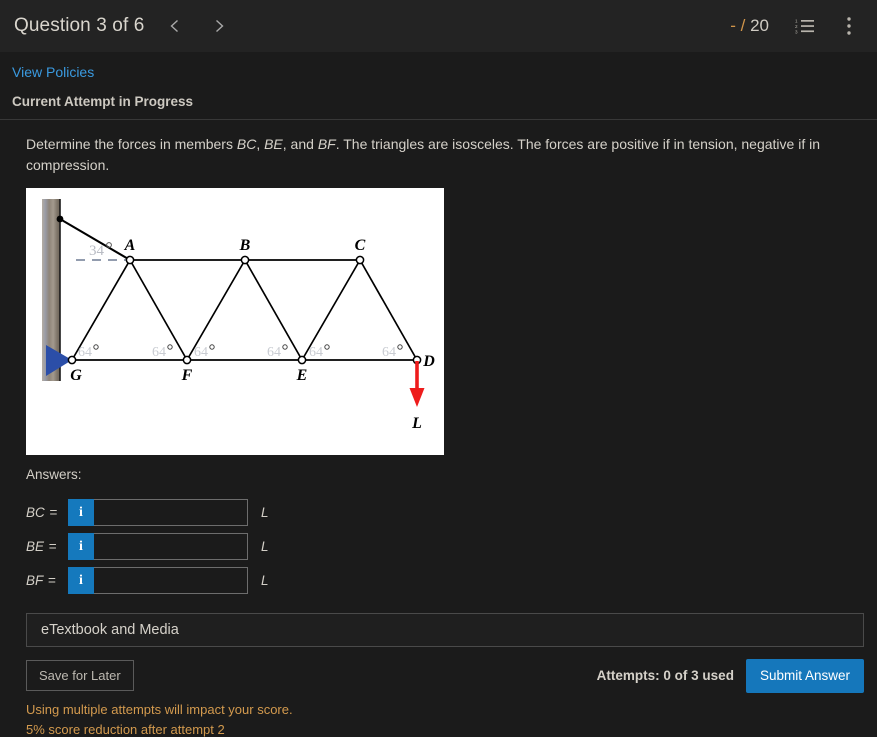  I want to click on svg-text: 3, so click(796, 32).